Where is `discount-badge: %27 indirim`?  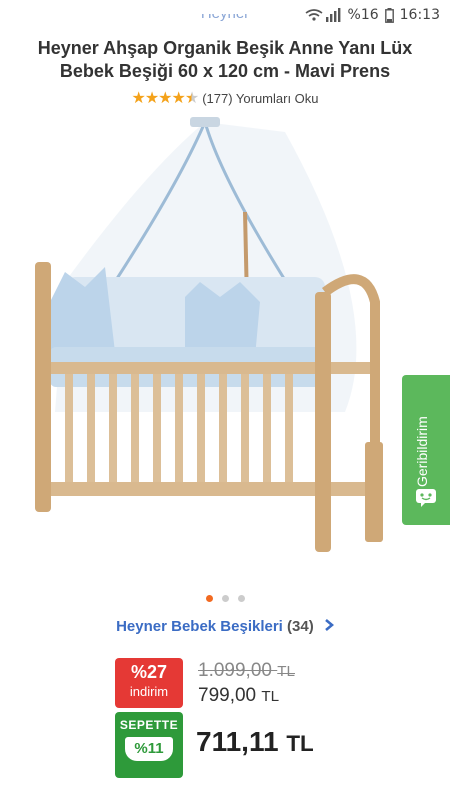
discount-badge: %27 indirim is located at coordinates (149, 683).